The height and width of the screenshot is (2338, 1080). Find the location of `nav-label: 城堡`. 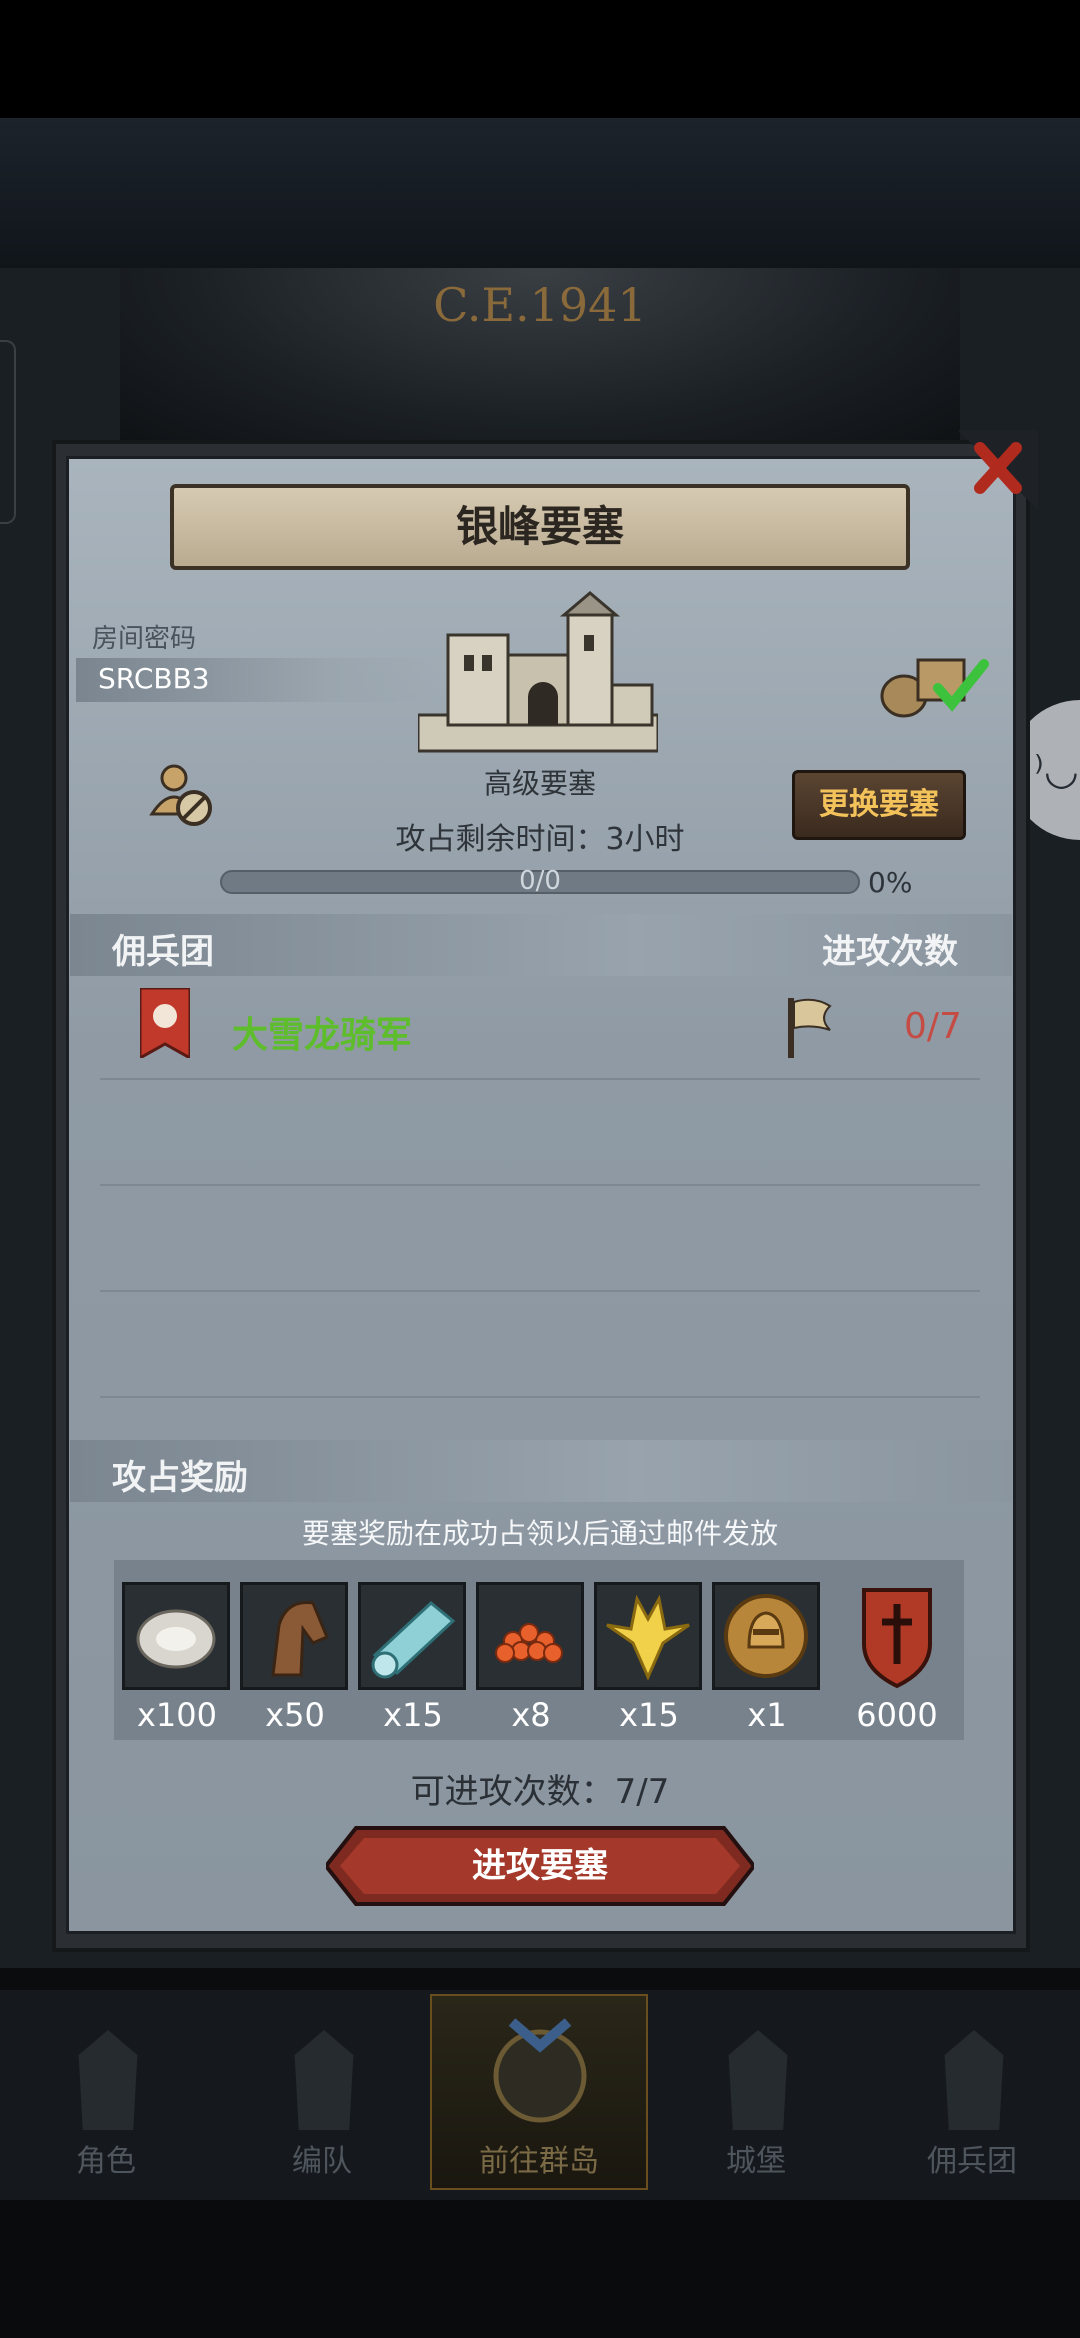

nav-label: 城堡 is located at coordinates (756, 2161).